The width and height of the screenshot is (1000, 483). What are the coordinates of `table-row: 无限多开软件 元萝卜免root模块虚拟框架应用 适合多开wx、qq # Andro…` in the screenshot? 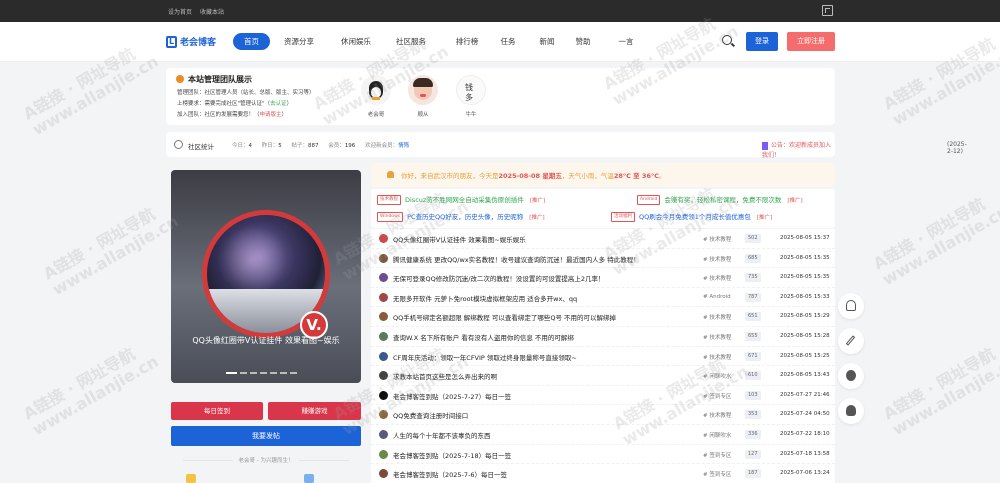 It's located at (603, 298).